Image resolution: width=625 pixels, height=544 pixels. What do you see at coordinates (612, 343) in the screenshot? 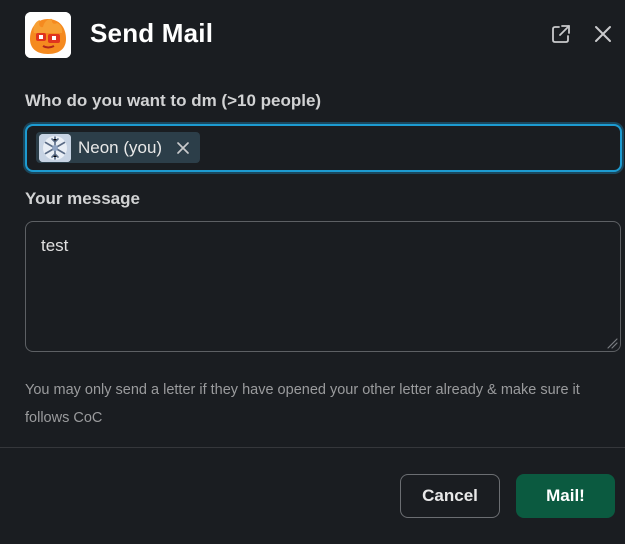
I see `resize-handle-icon` at bounding box center [612, 343].